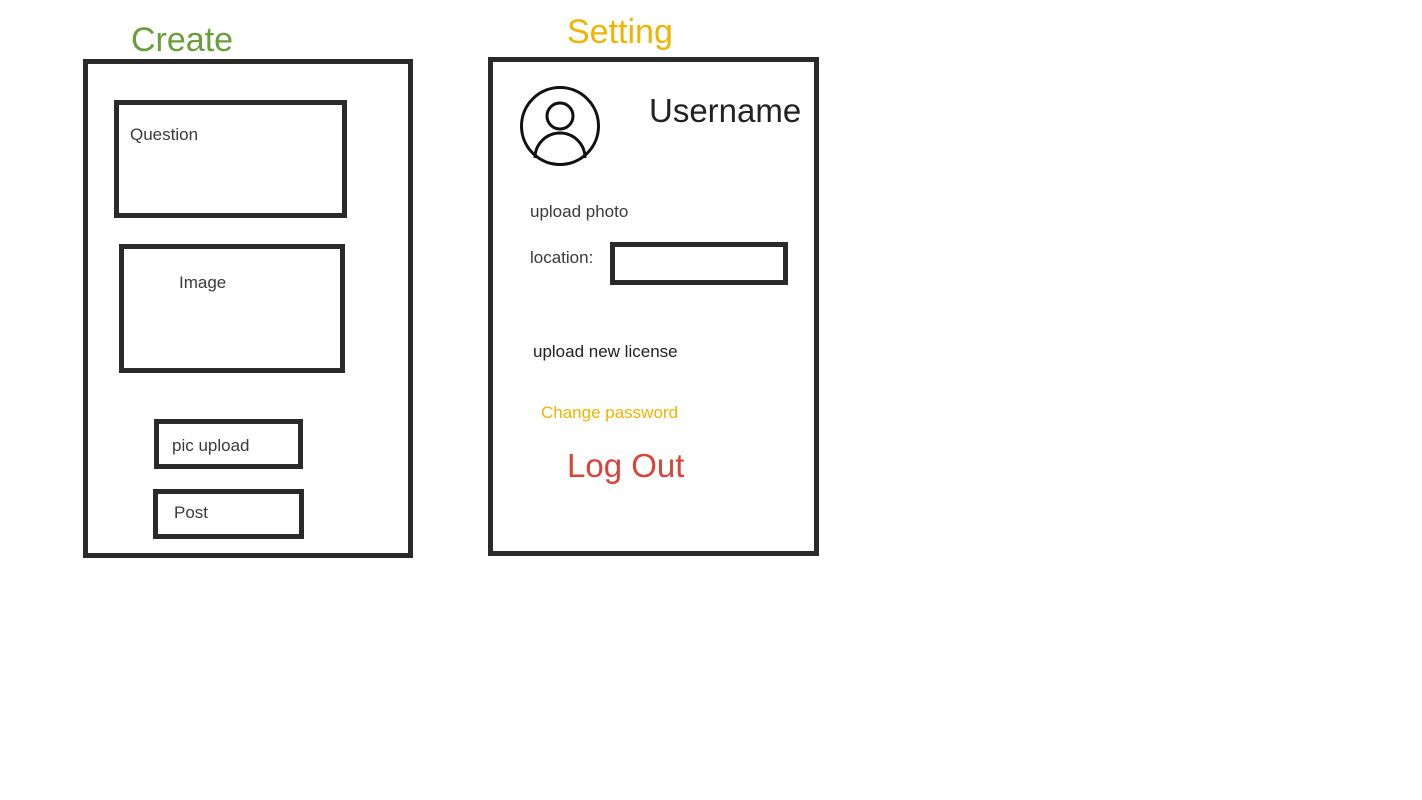 The image size is (1422, 800). What do you see at coordinates (211, 445) in the screenshot?
I see `pic-upload-label: pic upload` at bounding box center [211, 445].